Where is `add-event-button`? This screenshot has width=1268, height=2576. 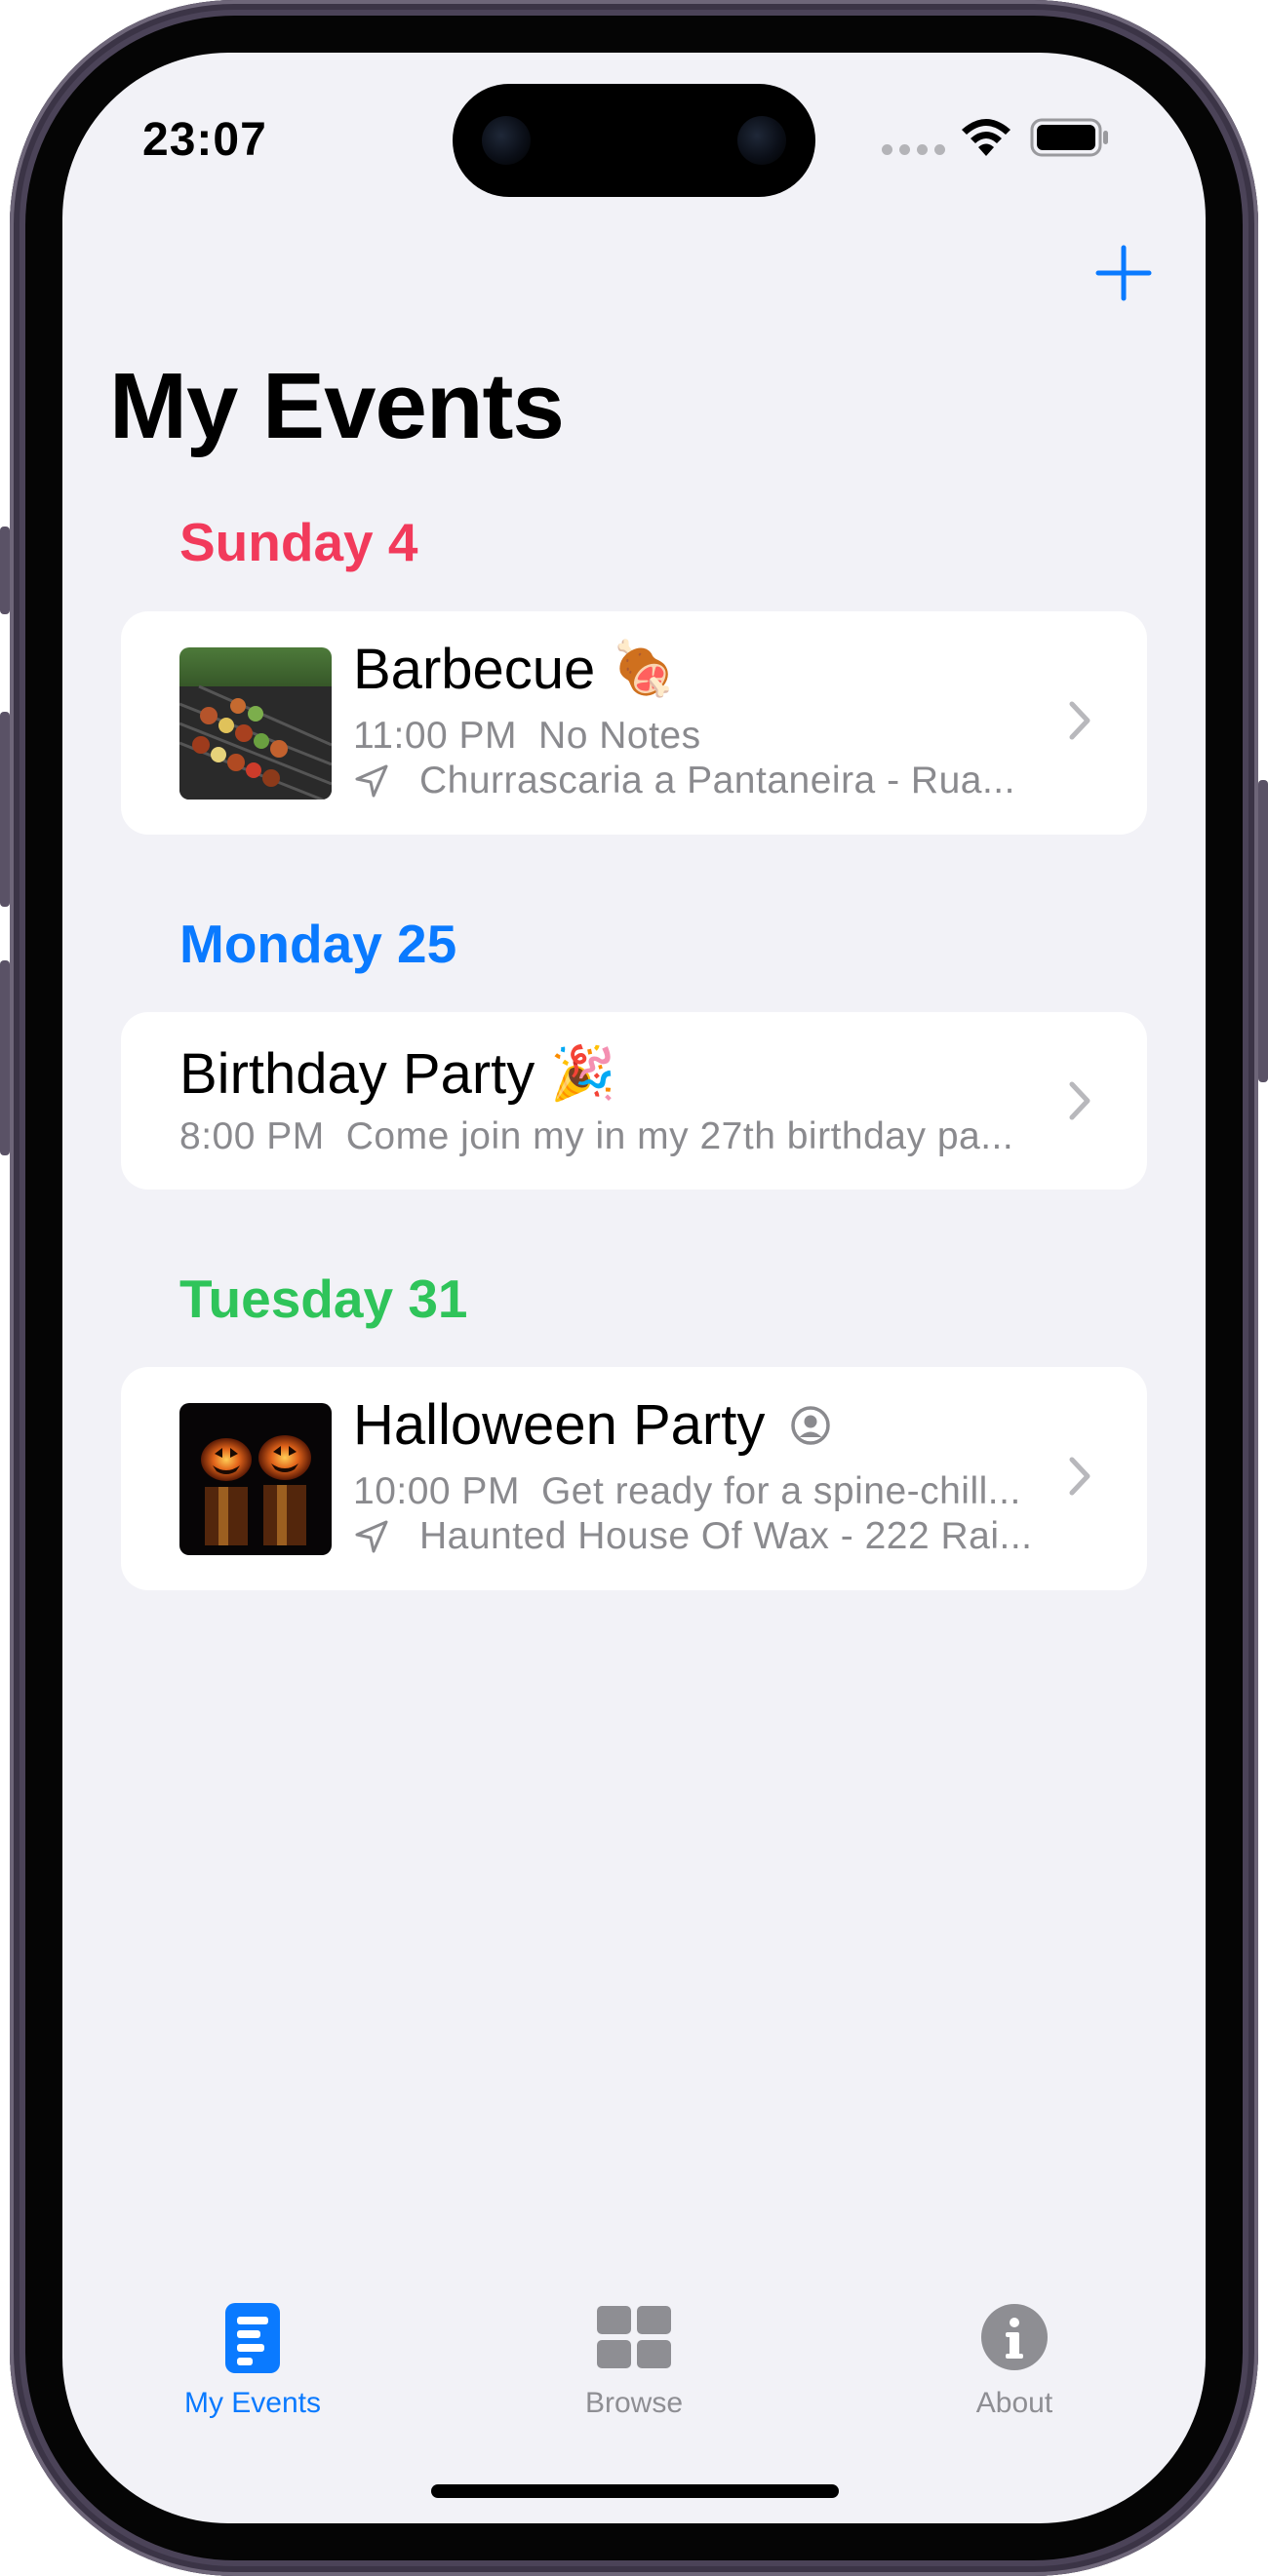 add-event-button is located at coordinates (1123, 273).